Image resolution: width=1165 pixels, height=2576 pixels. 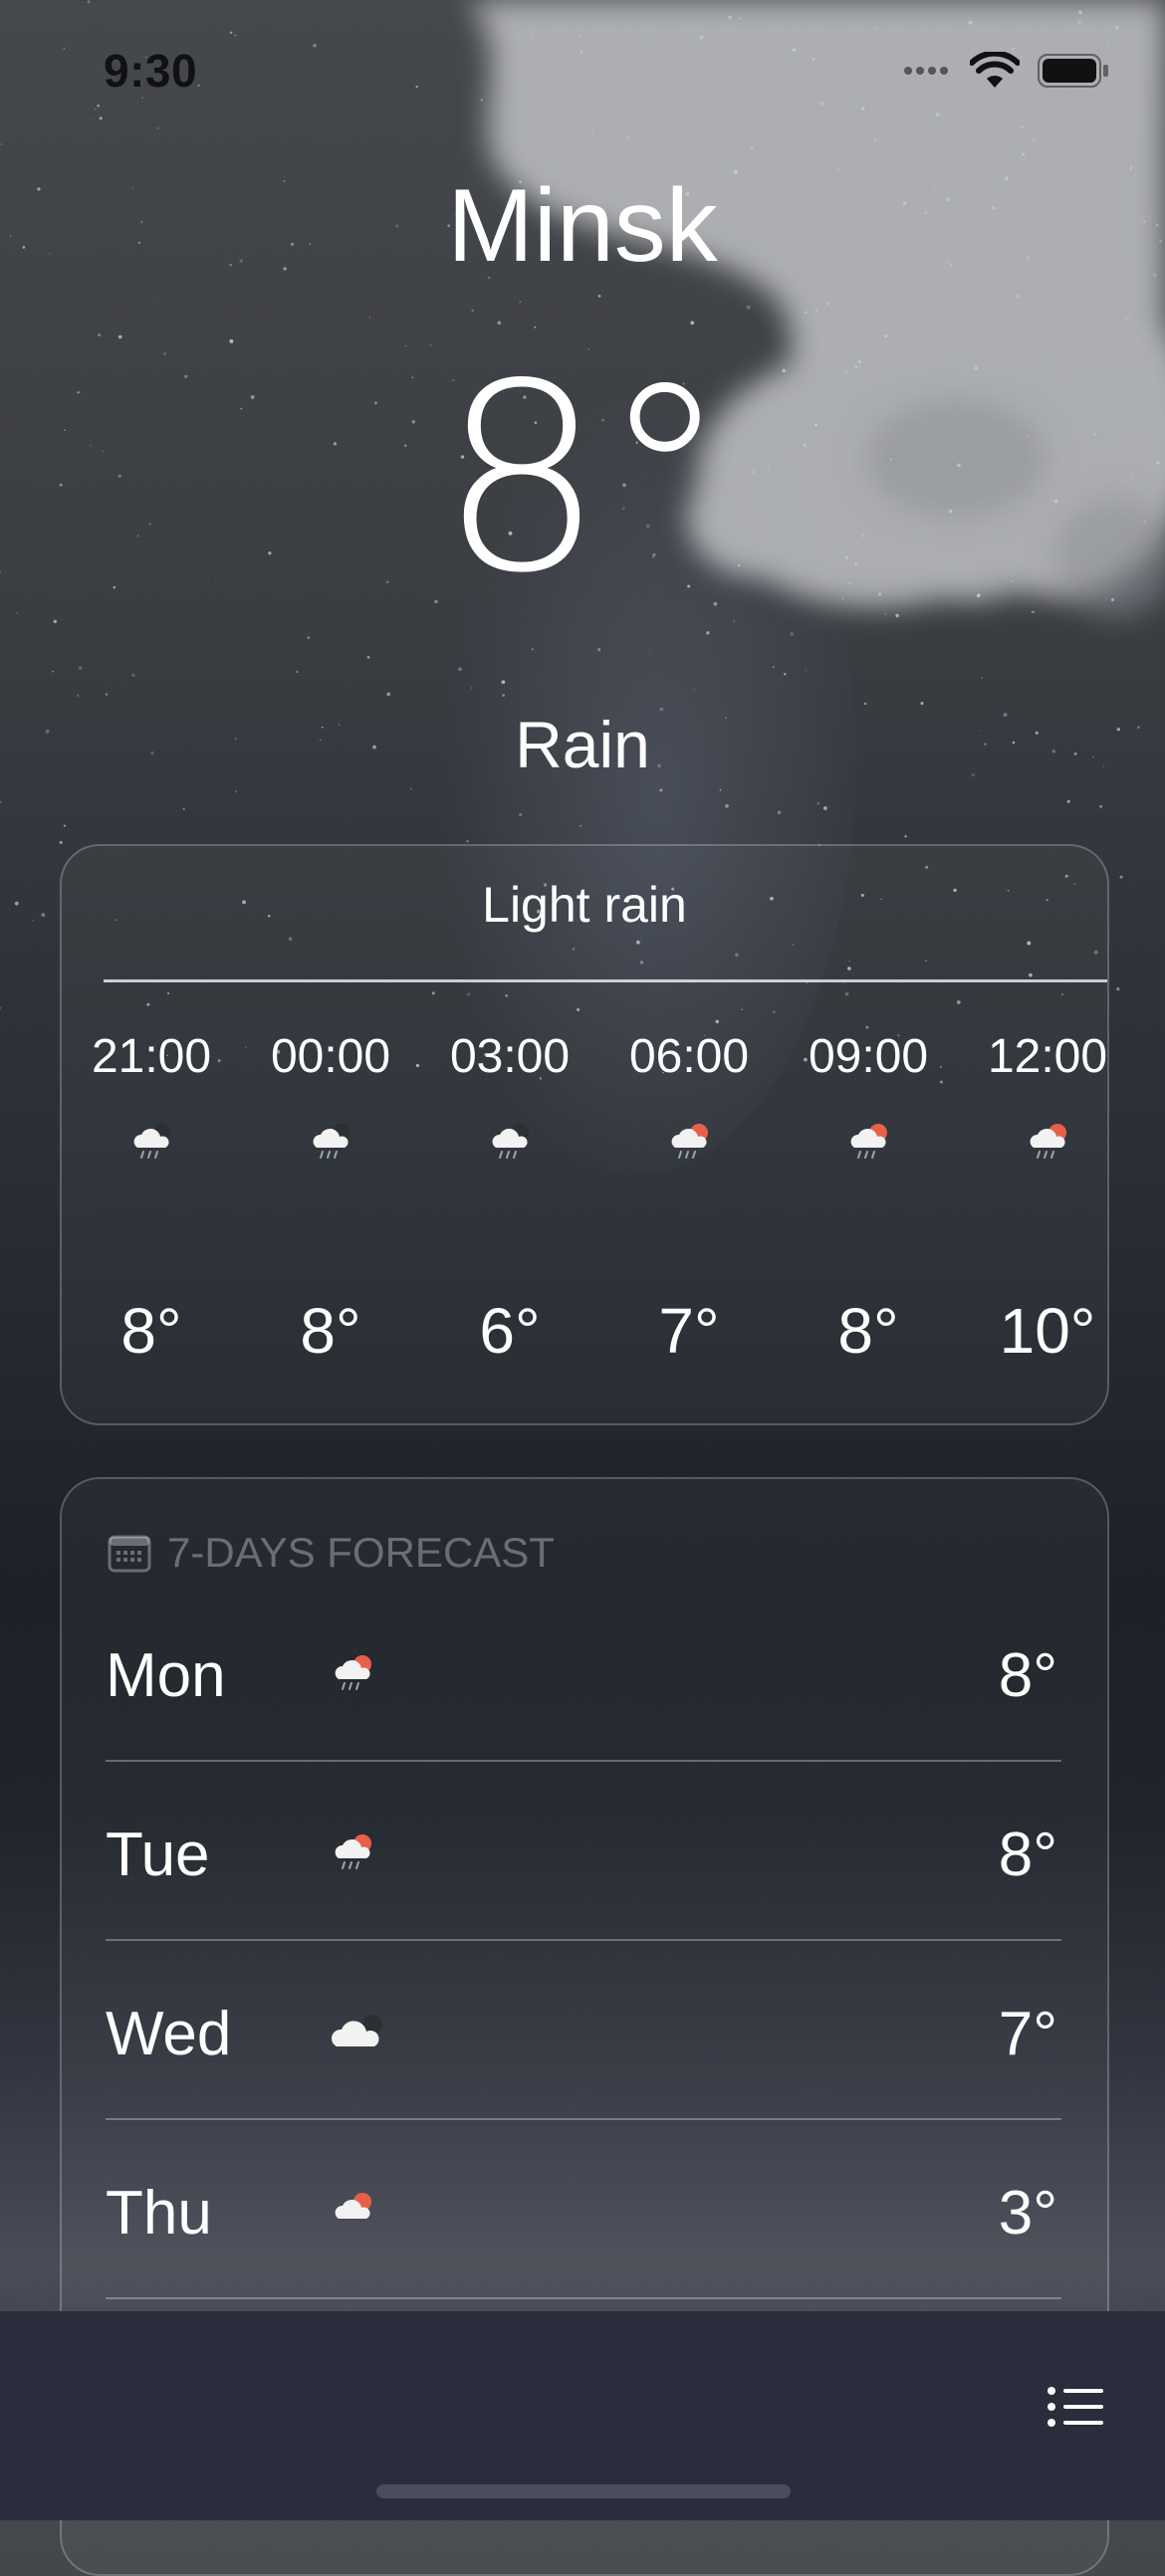 I want to click on hourly-divider, so click(x=606, y=980).